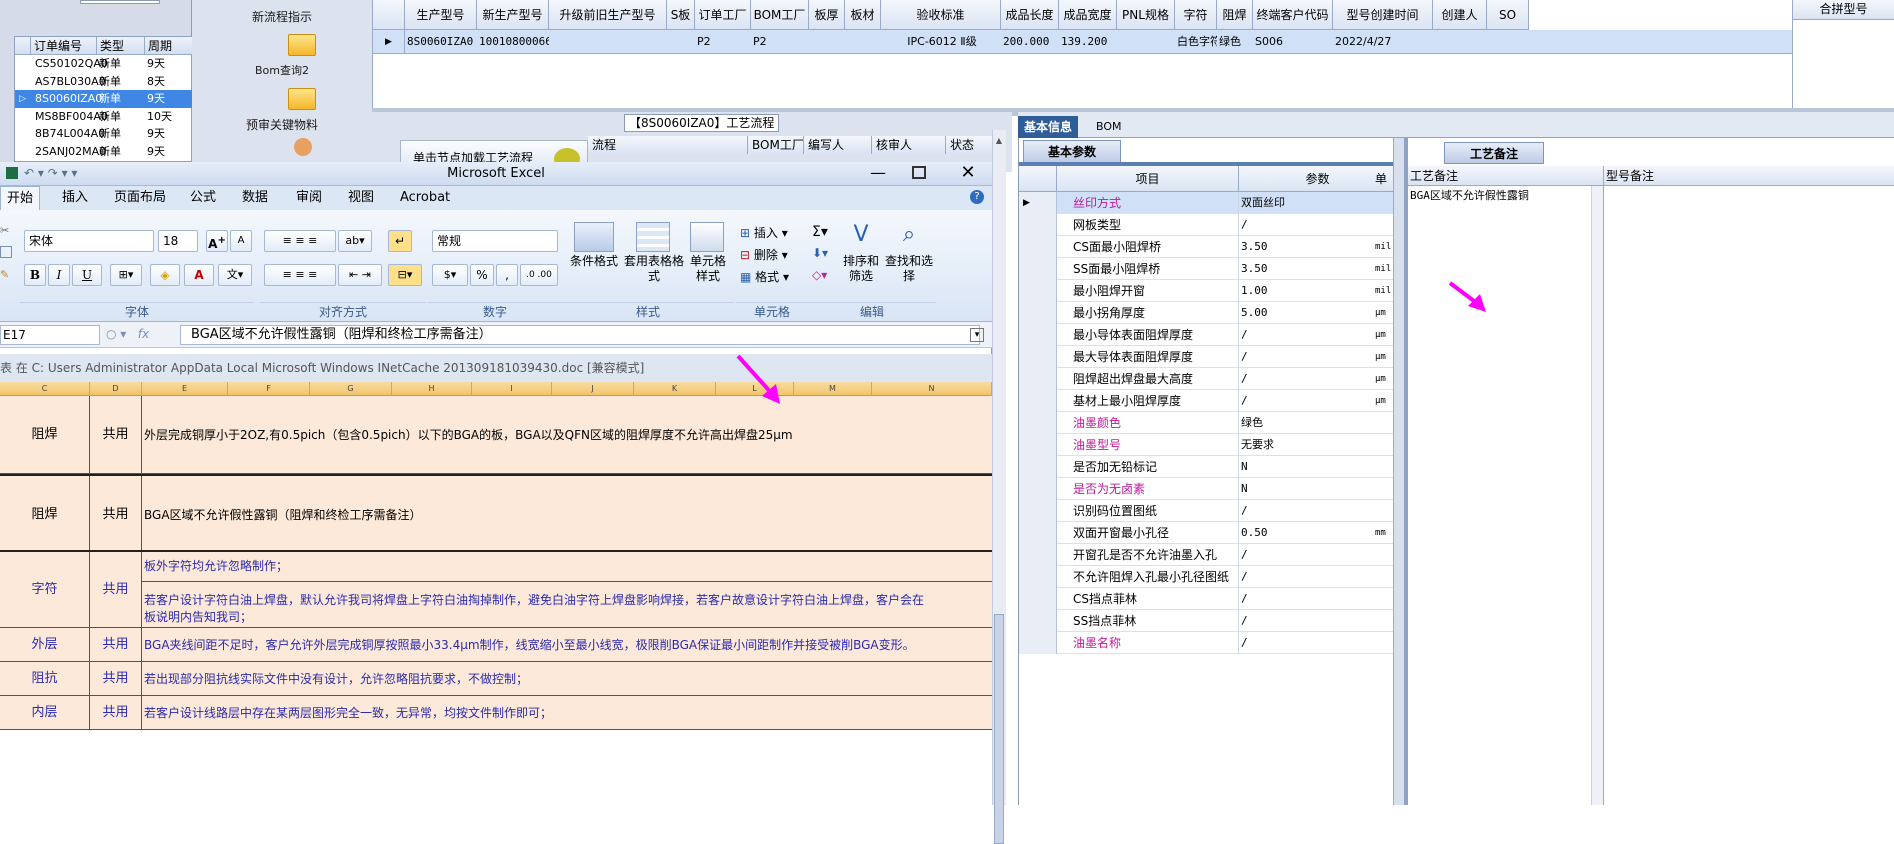  I want to click on param-row: 是否为无卤素 N, so click(1208, 489).